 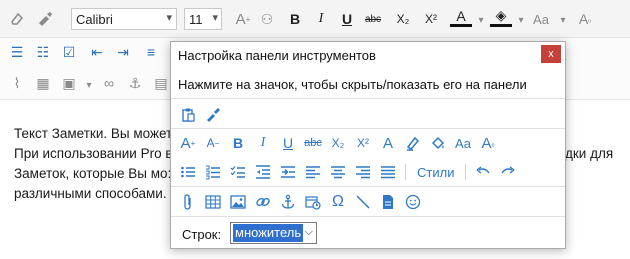 I want to click on hyperlink-icon: ∞, so click(x=109, y=83).